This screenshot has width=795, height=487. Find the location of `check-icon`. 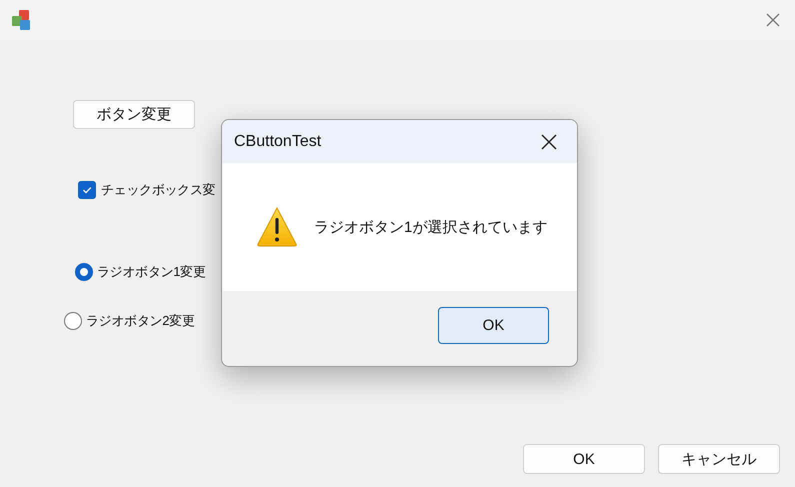

check-icon is located at coordinates (87, 190).